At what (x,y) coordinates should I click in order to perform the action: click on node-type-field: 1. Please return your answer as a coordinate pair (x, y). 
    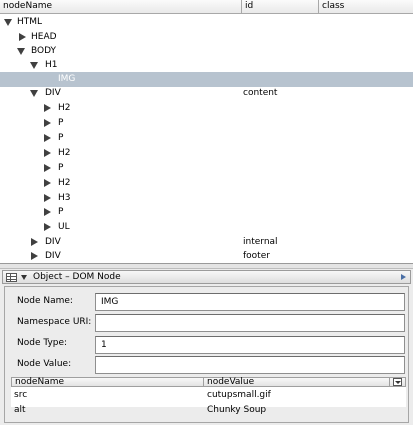
    Looking at the image, I should click on (250, 345).